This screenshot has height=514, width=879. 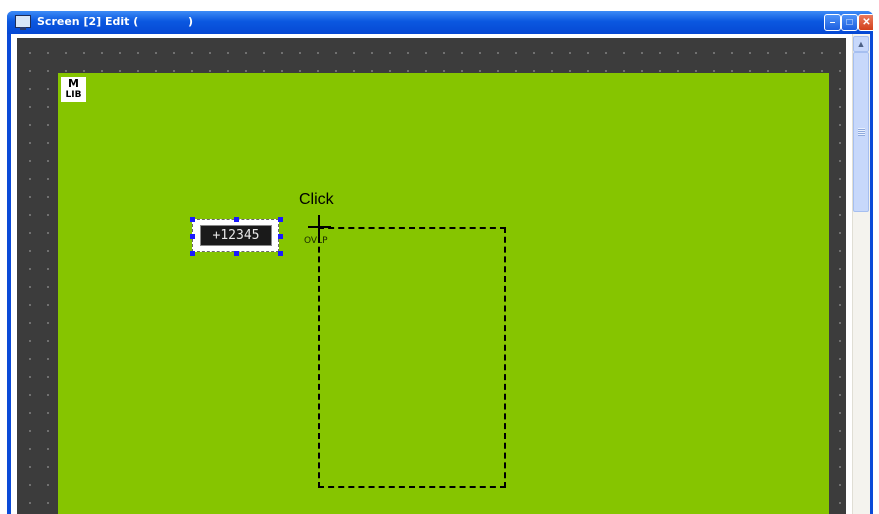 What do you see at coordinates (280, 219) in the screenshot?
I see `selection-handle-top-right` at bounding box center [280, 219].